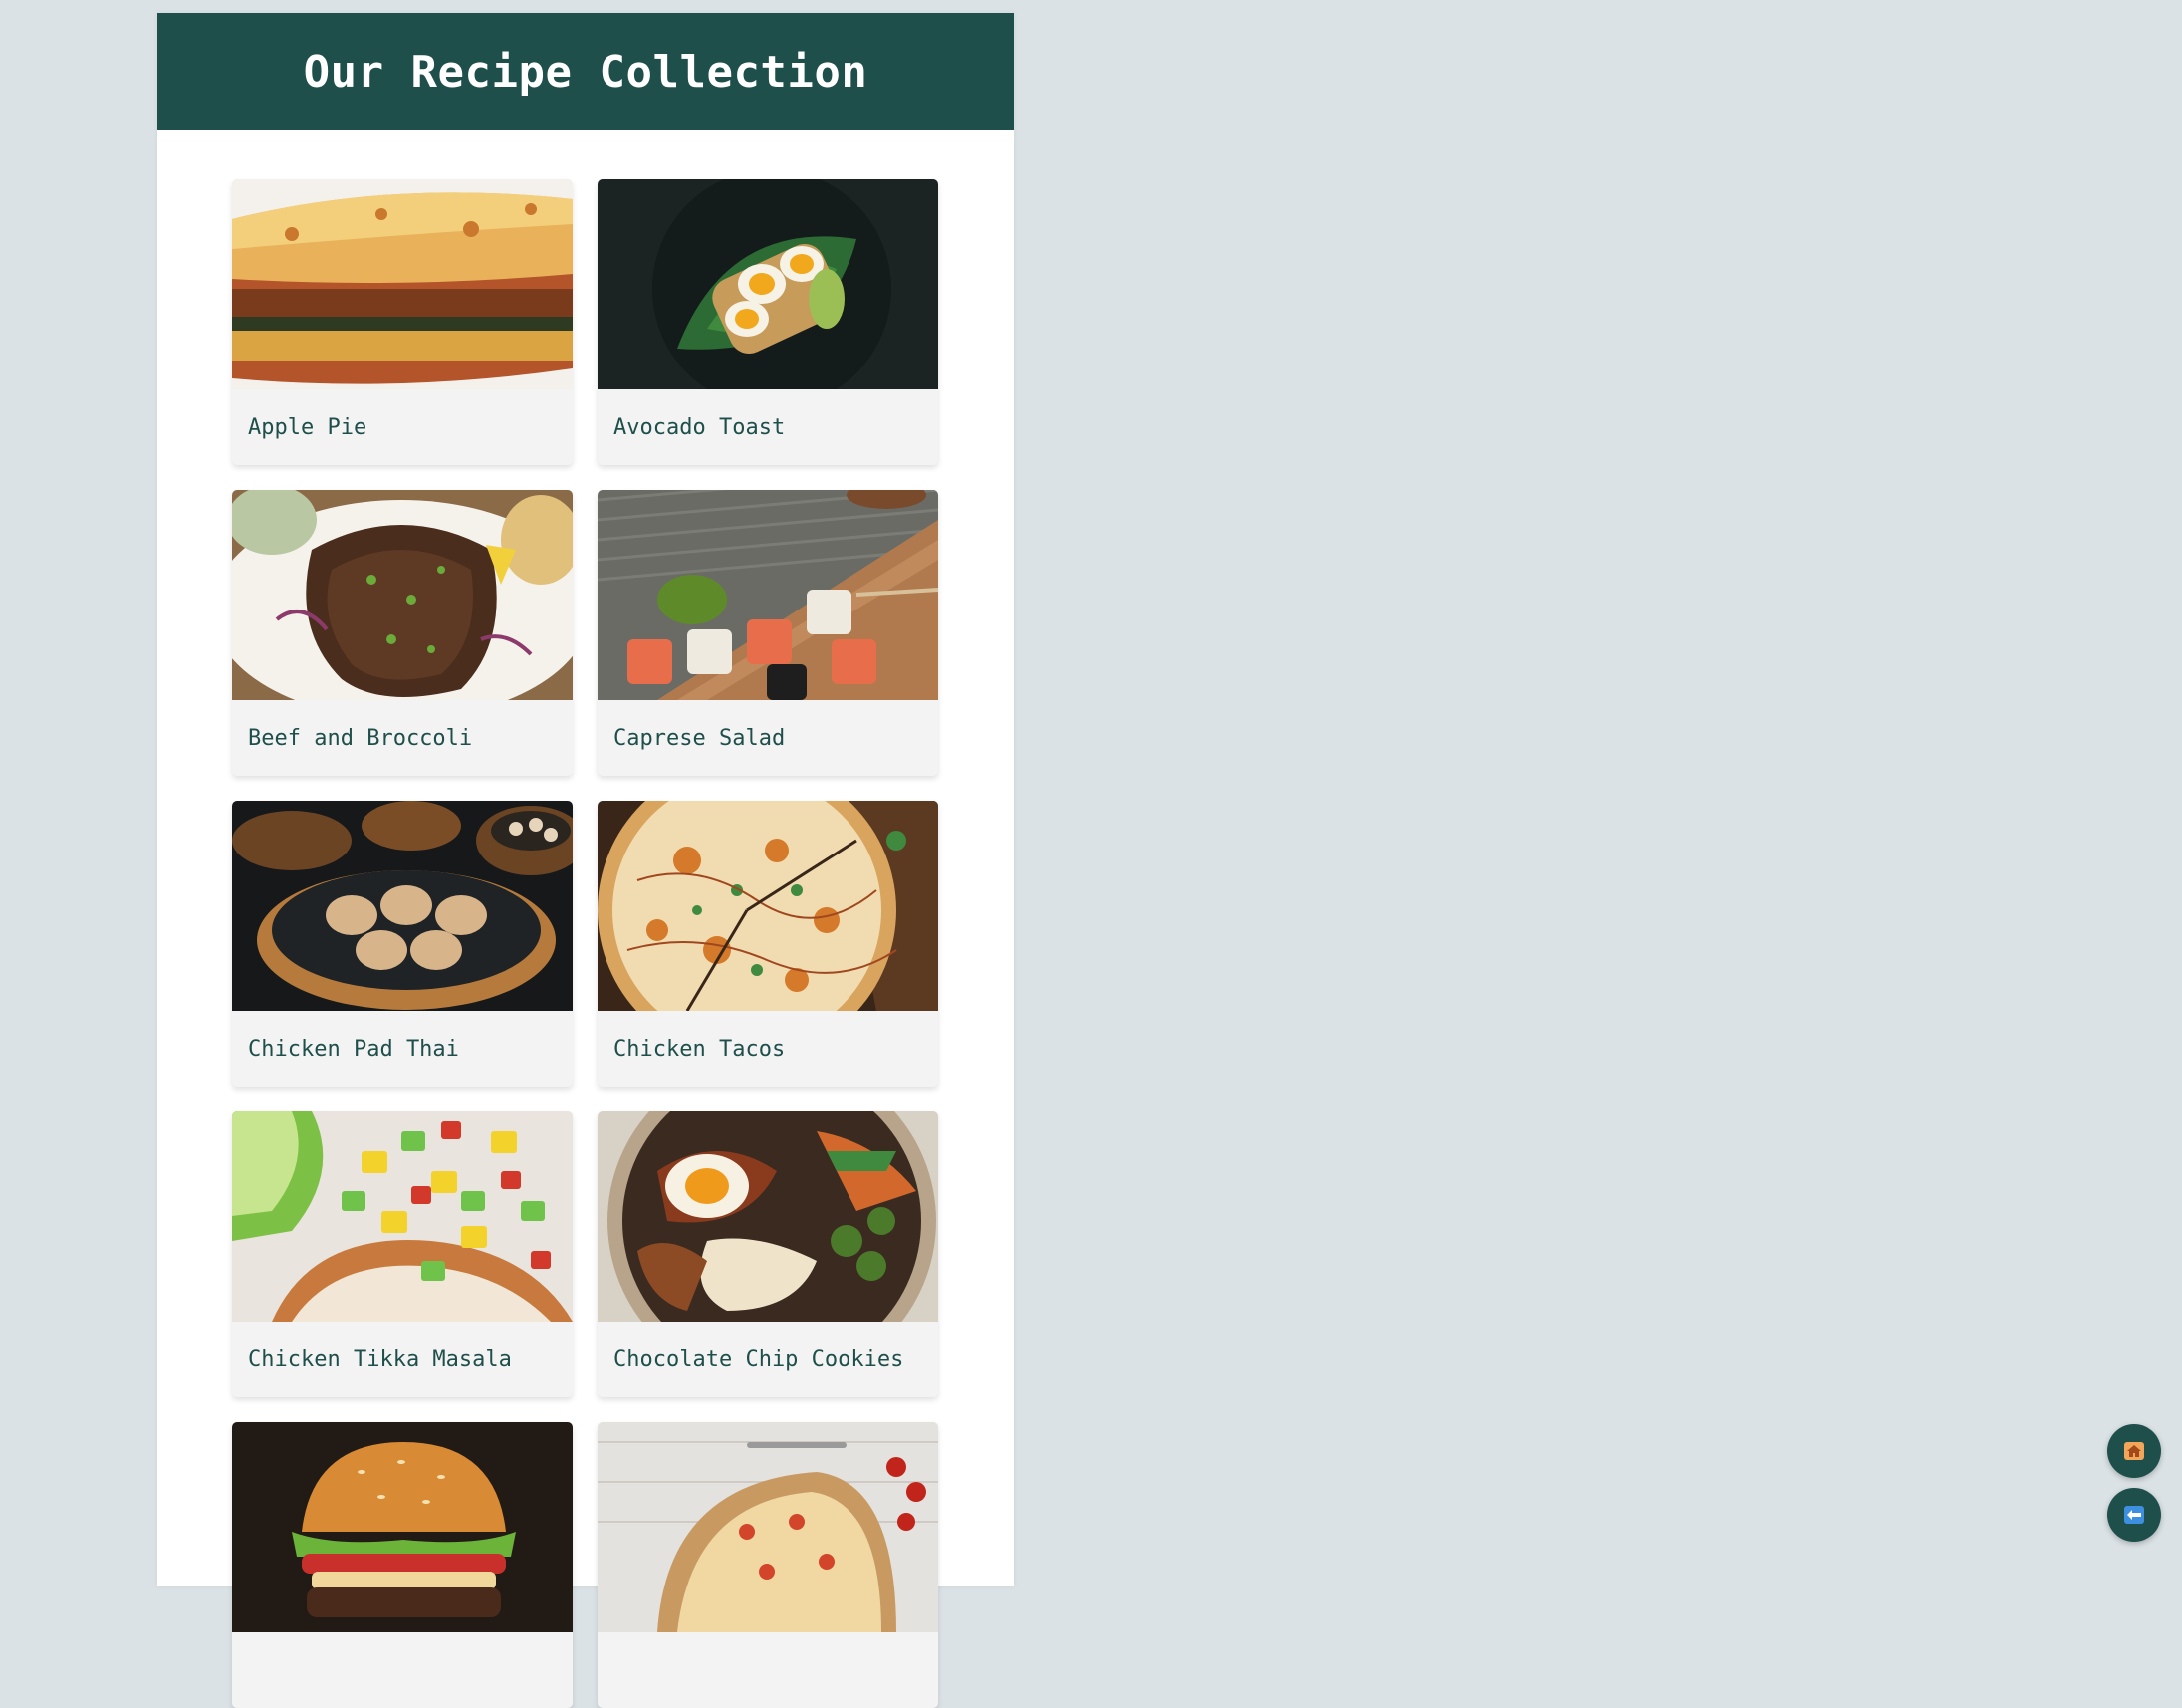 The image size is (2182, 1708). Describe the element at coordinates (758, 1359) in the screenshot. I see `recipe-title: Chocolate Chip Cookies` at that location.